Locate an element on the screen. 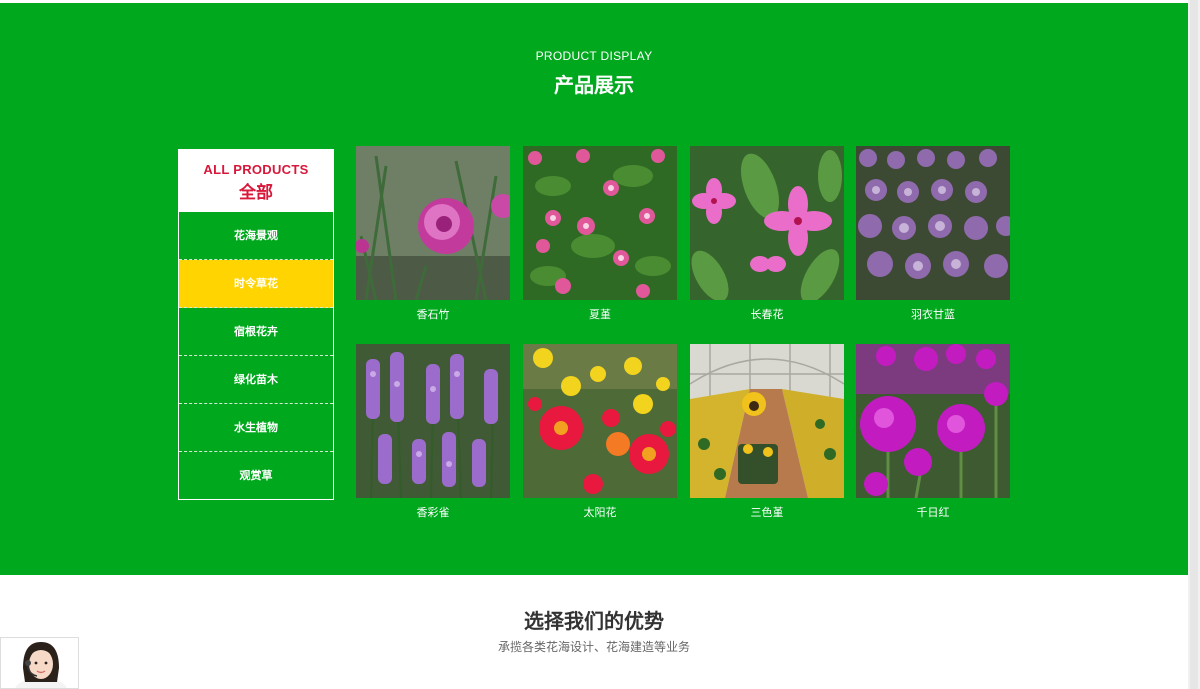 This screenshot has height=689, width=1200. product-name: 羽衣甘蓝 is located at coordinates (933, 314).